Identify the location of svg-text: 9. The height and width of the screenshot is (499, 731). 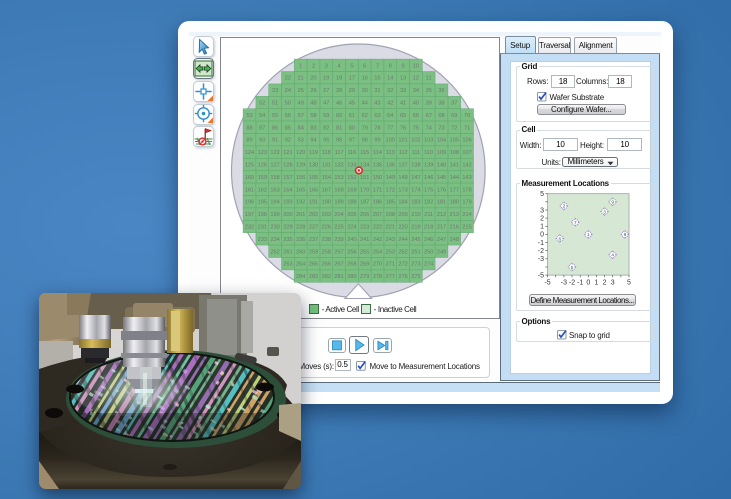
(612, 203).